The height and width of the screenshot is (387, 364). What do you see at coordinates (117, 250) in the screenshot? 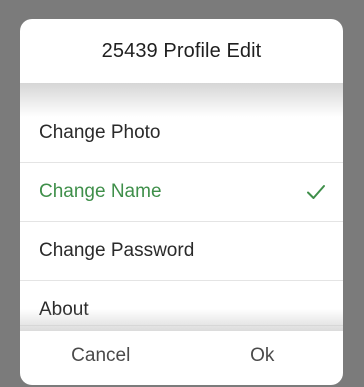
I see `menu-item-label: Change Password` at bounding box center [117, 250].